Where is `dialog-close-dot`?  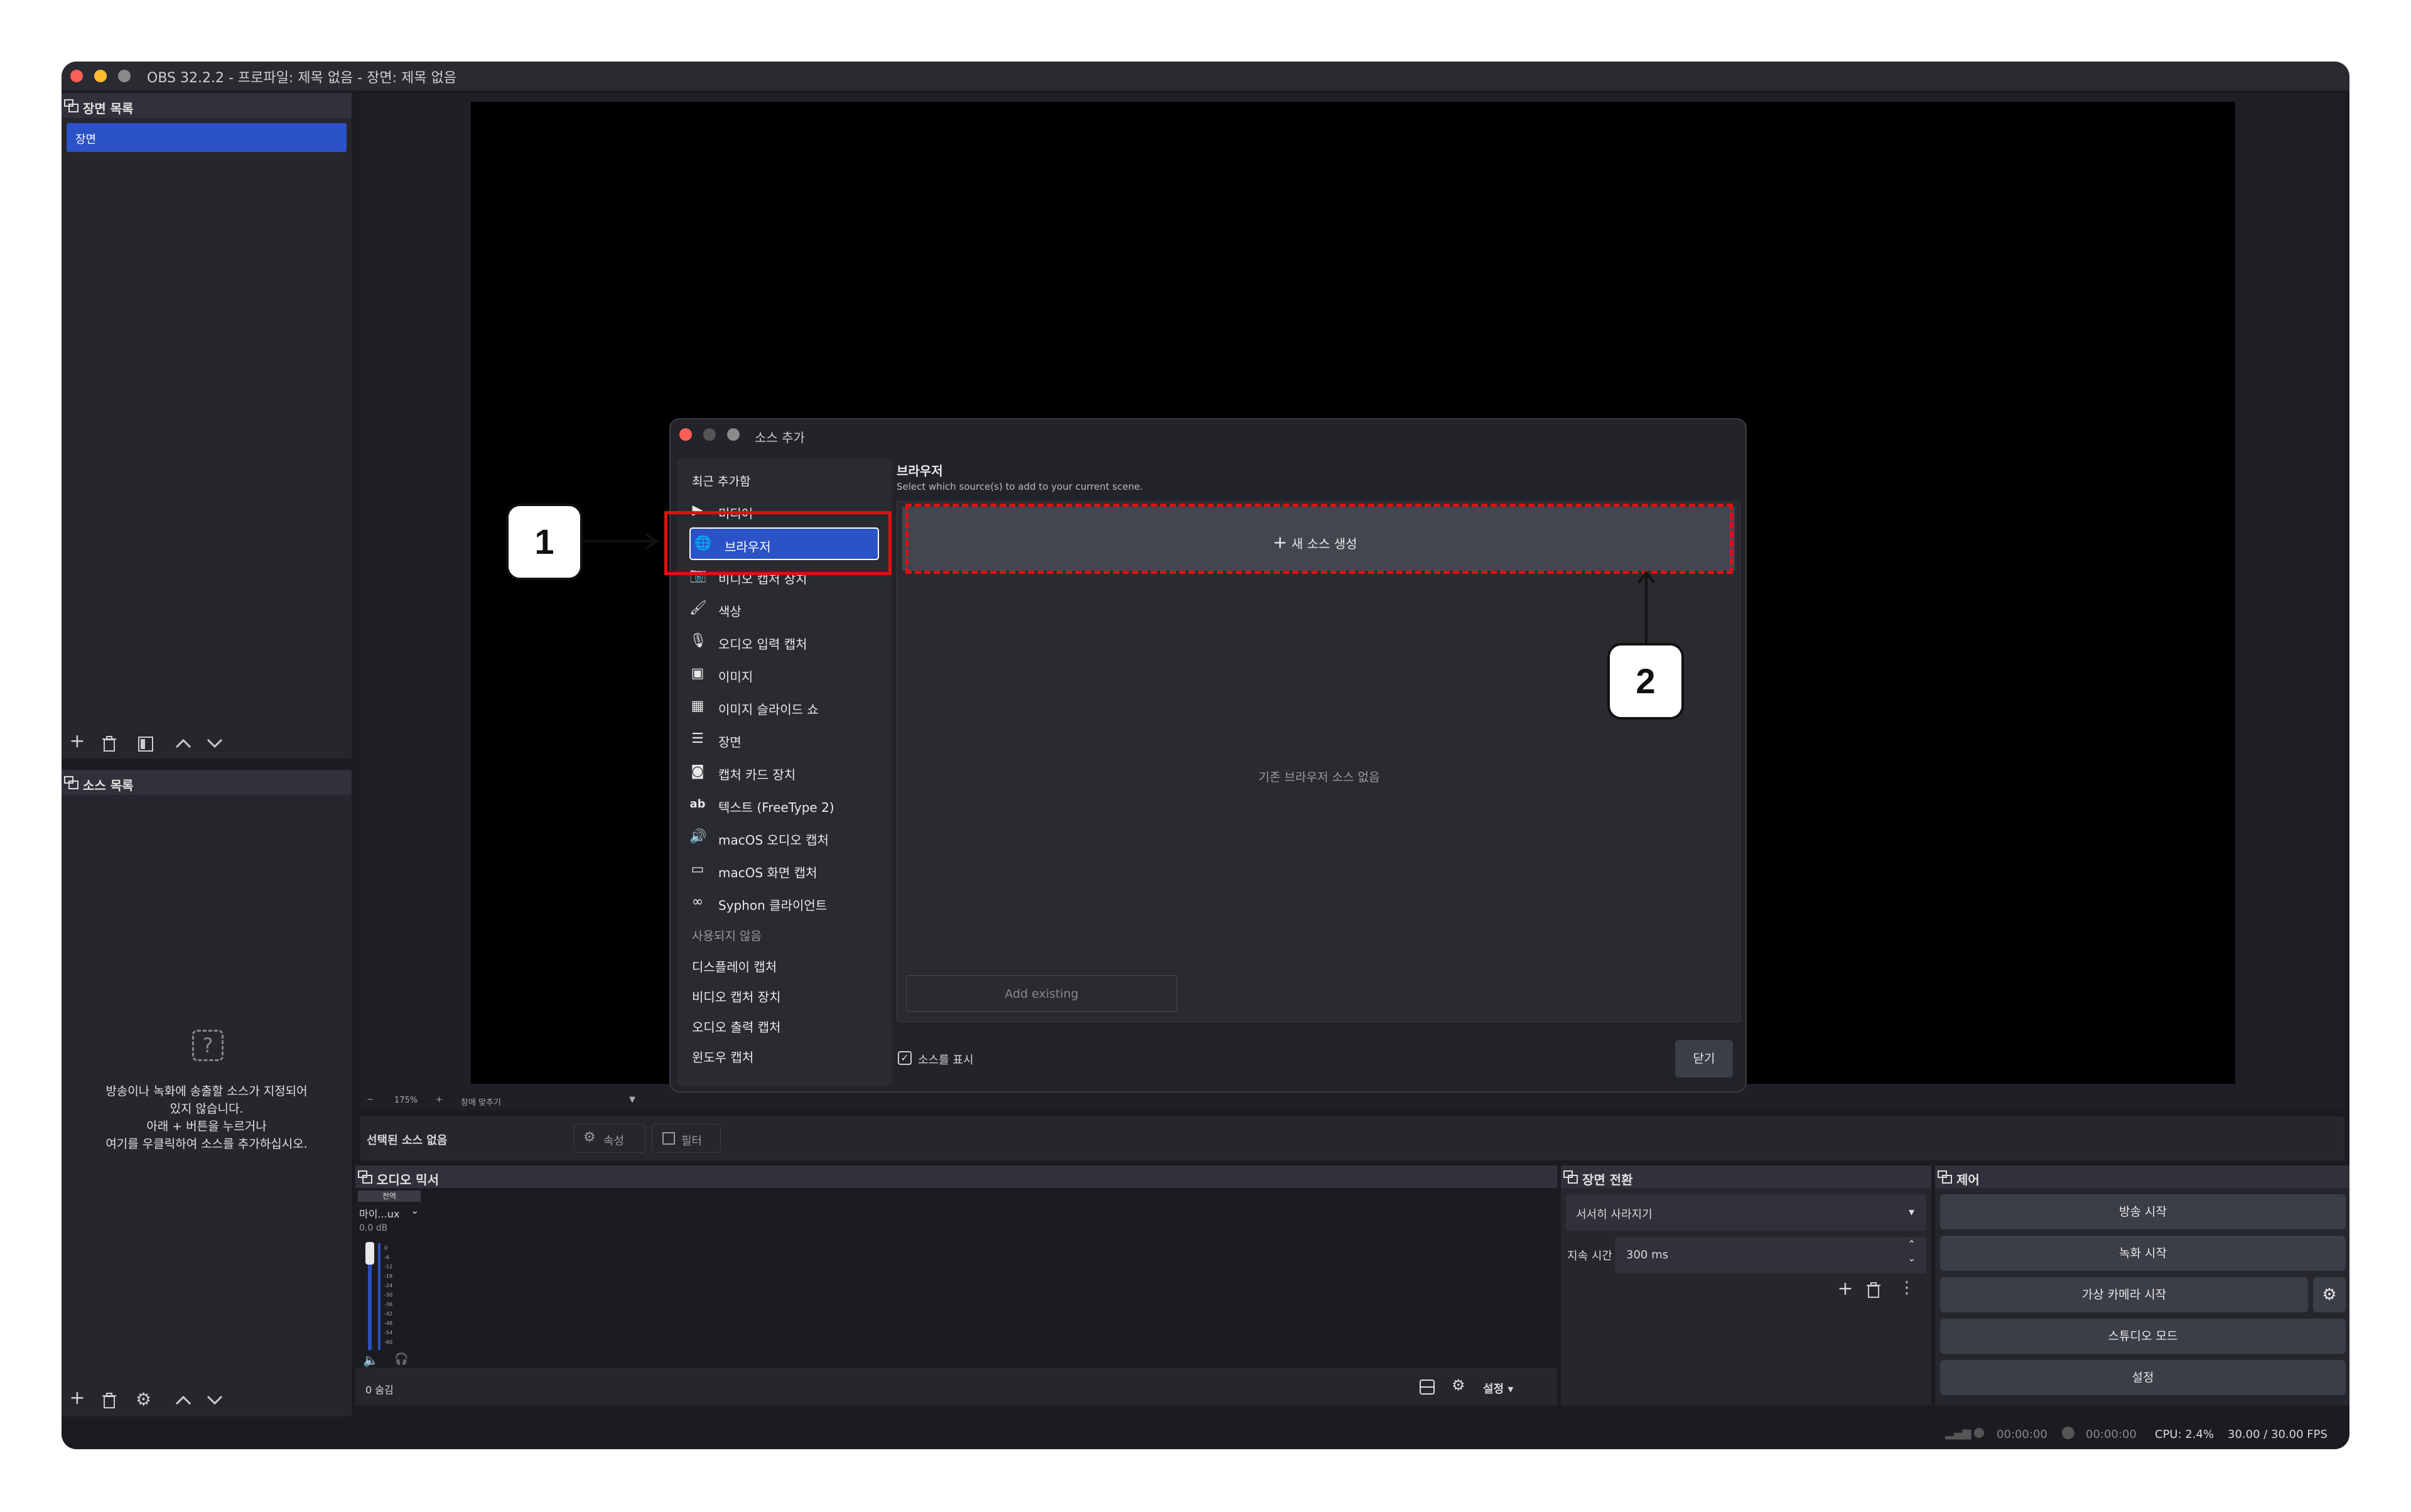 dialog-close-dot is located at coordinates (685, 435).